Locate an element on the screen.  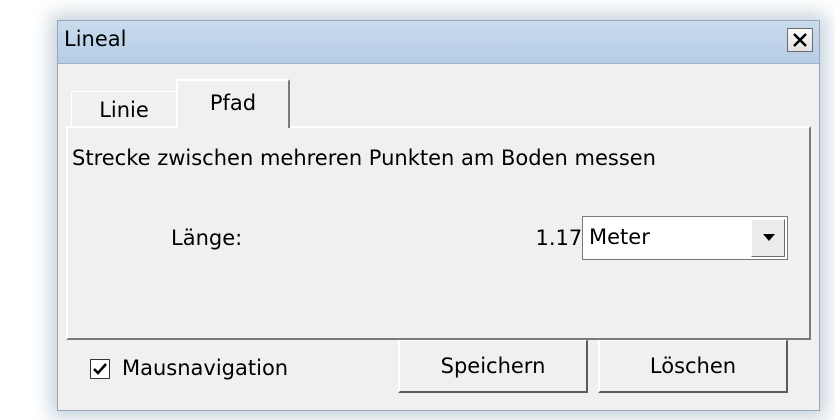
window-title: Lineal is located at coordinates (95, 39).